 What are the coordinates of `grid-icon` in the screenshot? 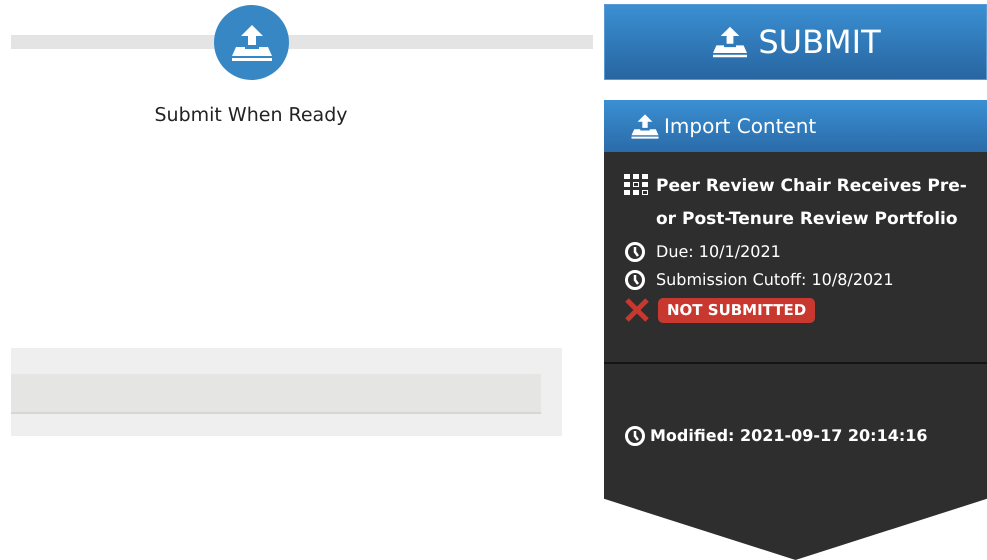 It's located at (636, 185).